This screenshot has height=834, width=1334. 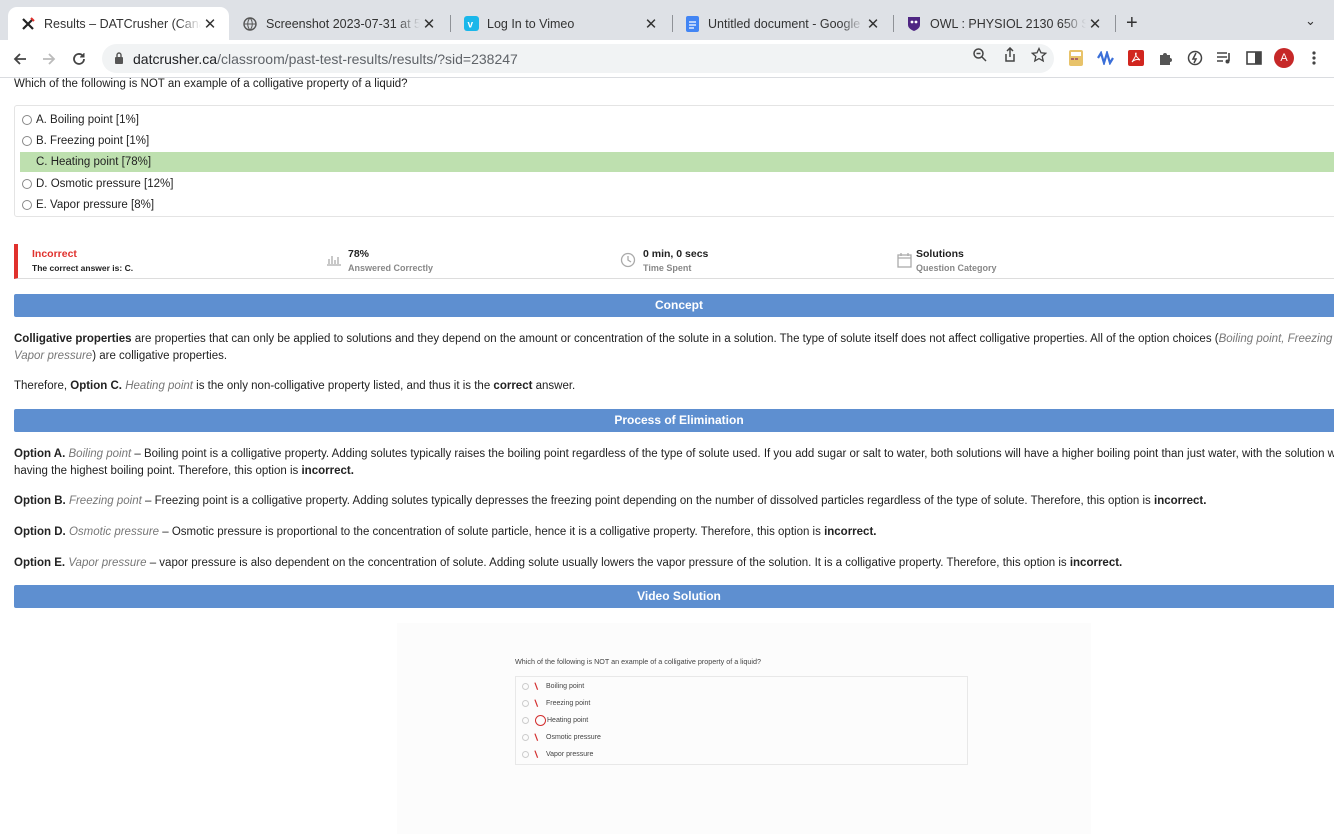 What do you see at coordinates (1284, 58) in the screenshot?
I see `profile-avatar: A` at bounding box center [1284, 58].